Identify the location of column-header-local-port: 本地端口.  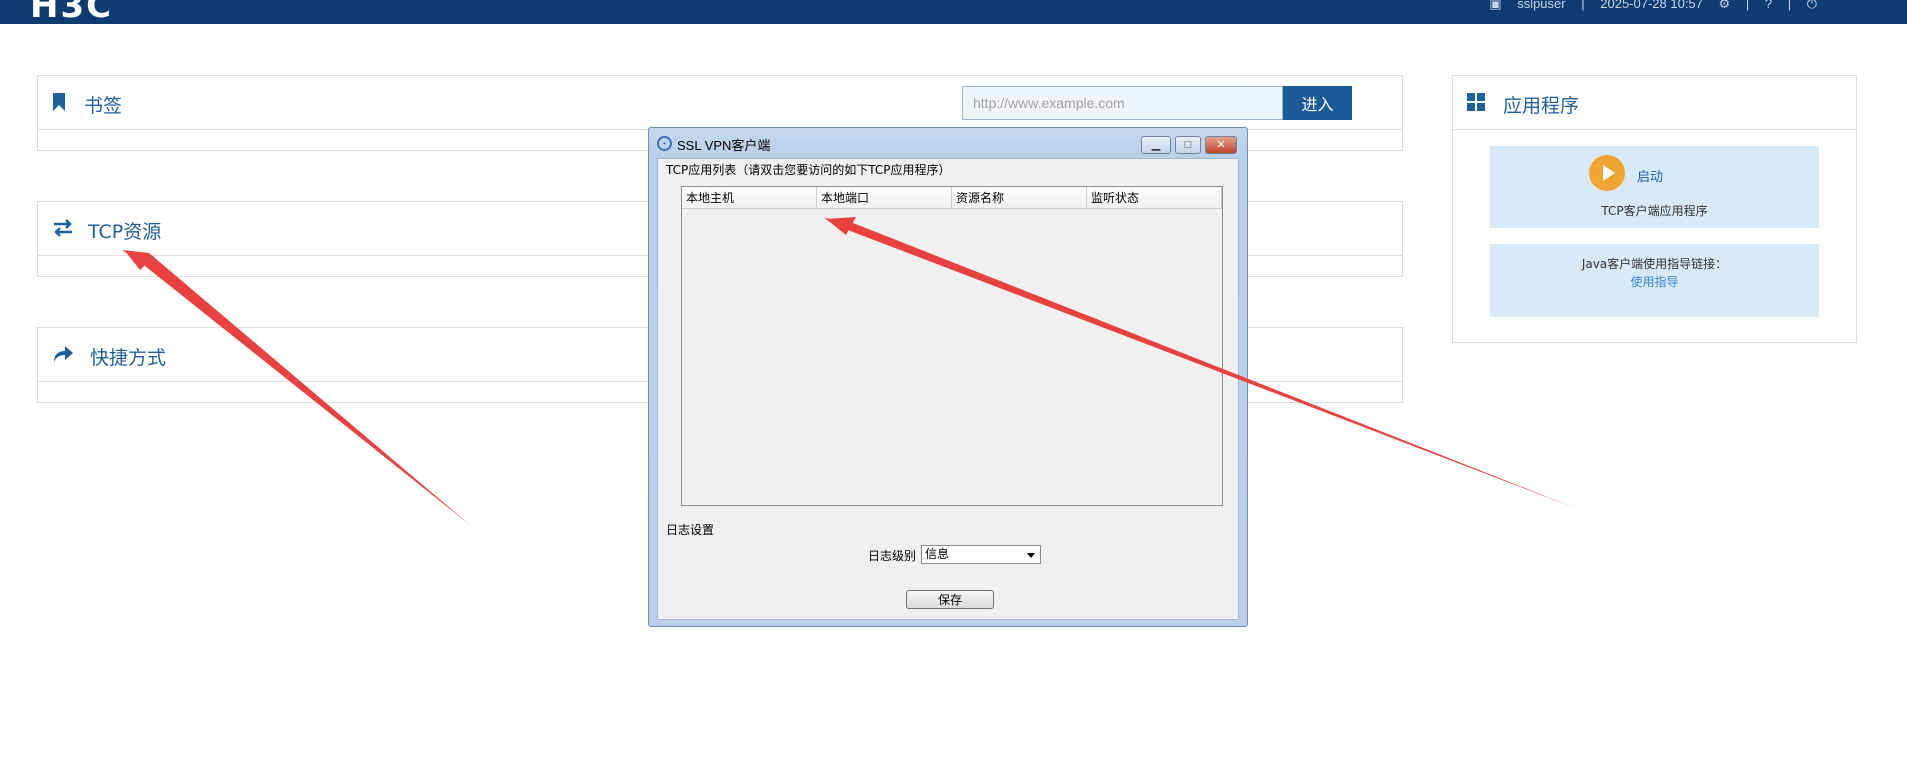
(884, 198).